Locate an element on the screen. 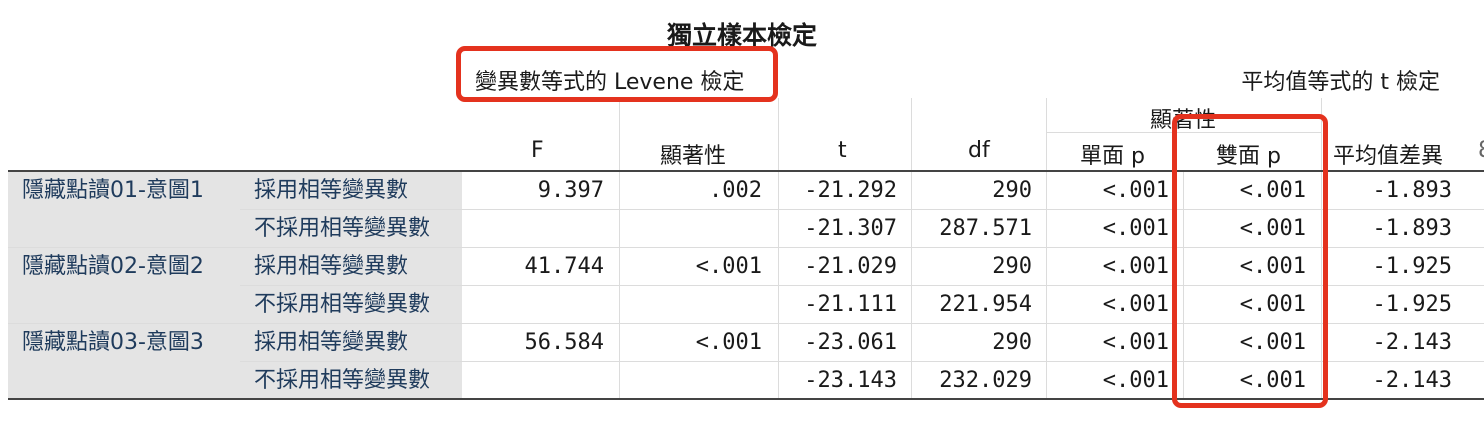  cell-f: 41.744 is located at coordinates (564, 266).